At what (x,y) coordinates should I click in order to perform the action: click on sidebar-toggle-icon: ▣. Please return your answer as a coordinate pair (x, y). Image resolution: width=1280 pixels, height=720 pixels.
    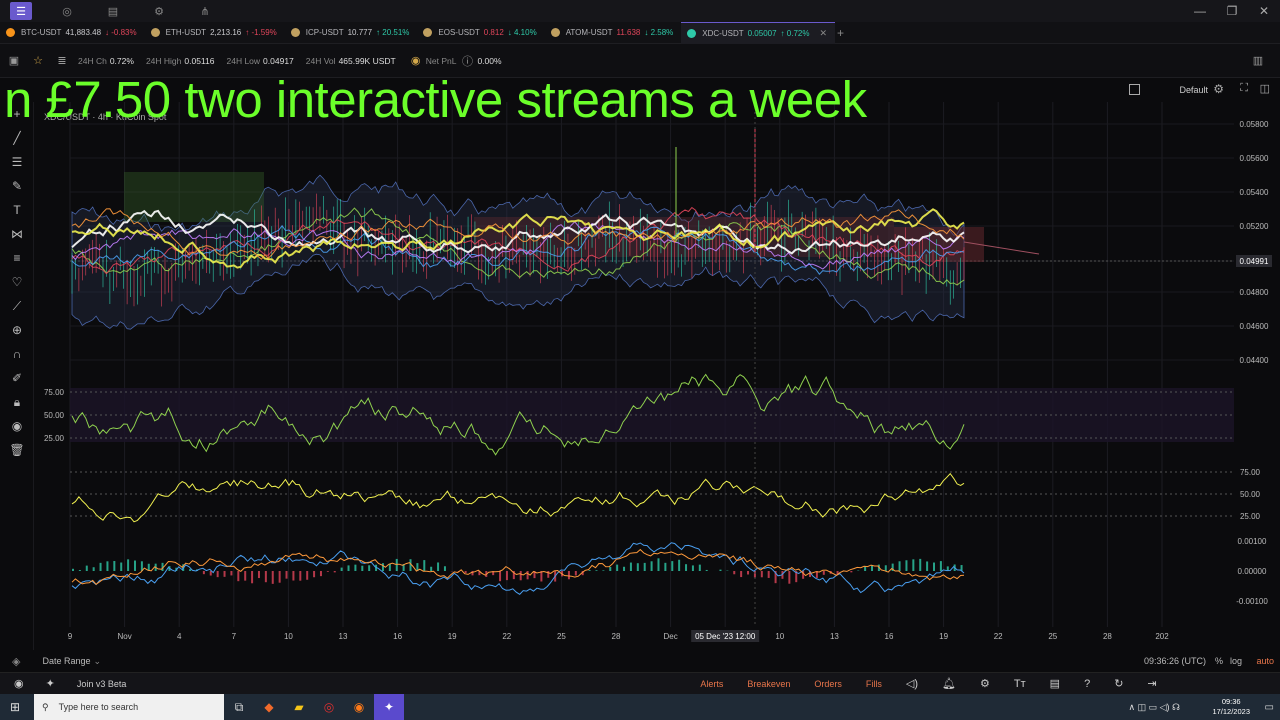
    Looking at the image, I should click on (14, 60).